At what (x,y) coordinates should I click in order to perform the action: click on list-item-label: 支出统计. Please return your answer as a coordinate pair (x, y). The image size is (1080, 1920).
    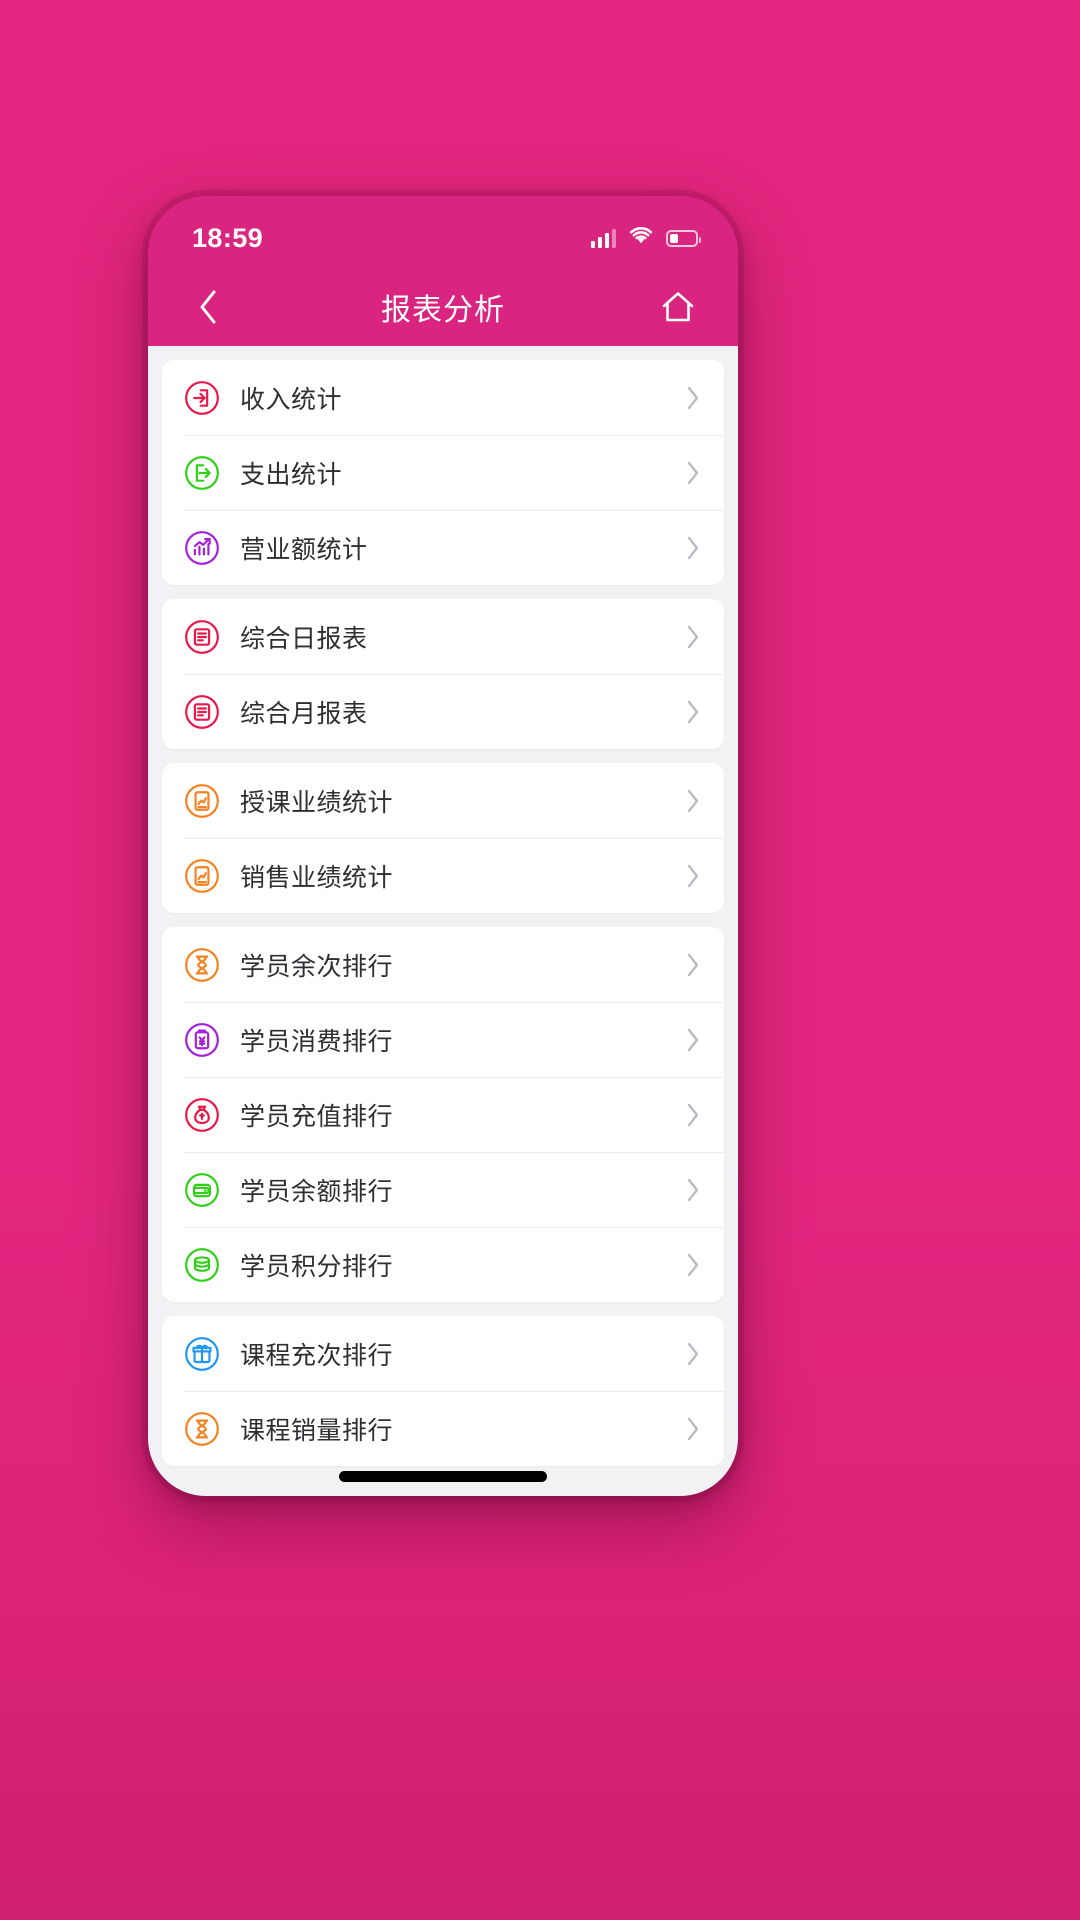
    Looking at the image, I should click on (291, 474).